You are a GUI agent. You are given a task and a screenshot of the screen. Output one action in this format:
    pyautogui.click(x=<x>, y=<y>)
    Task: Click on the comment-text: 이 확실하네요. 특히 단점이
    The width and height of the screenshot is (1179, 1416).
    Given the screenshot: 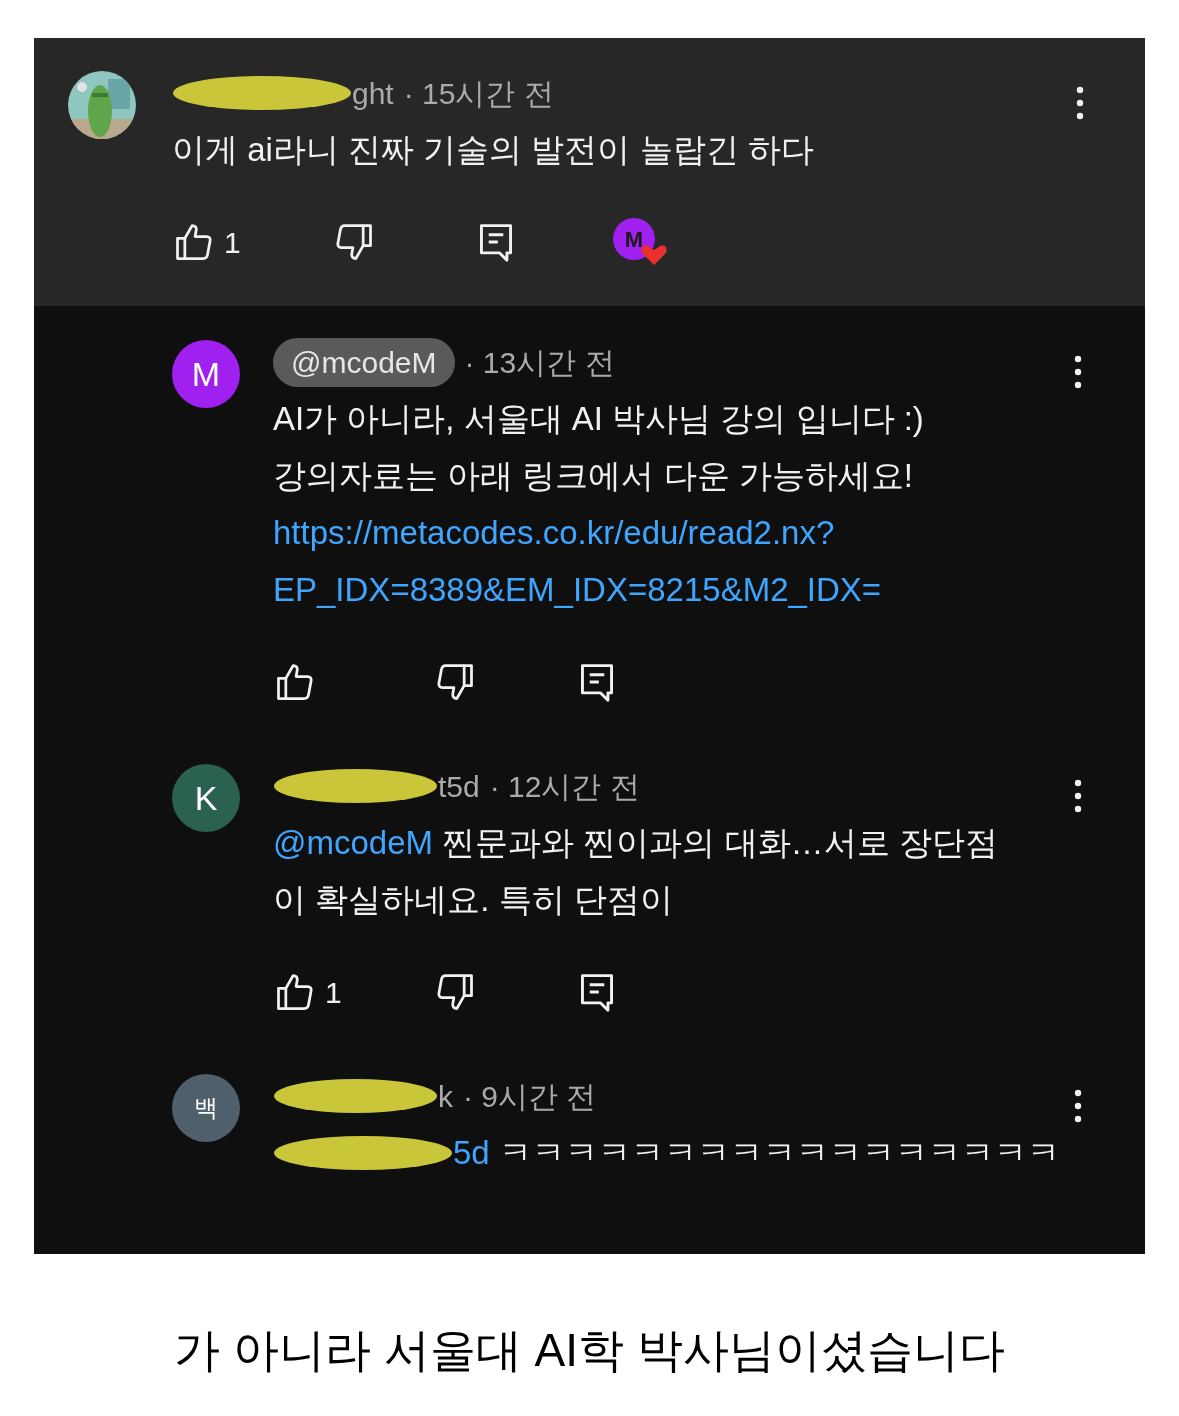 What is the action you would take?
    pyautogui.click(x=473, y=899)
    